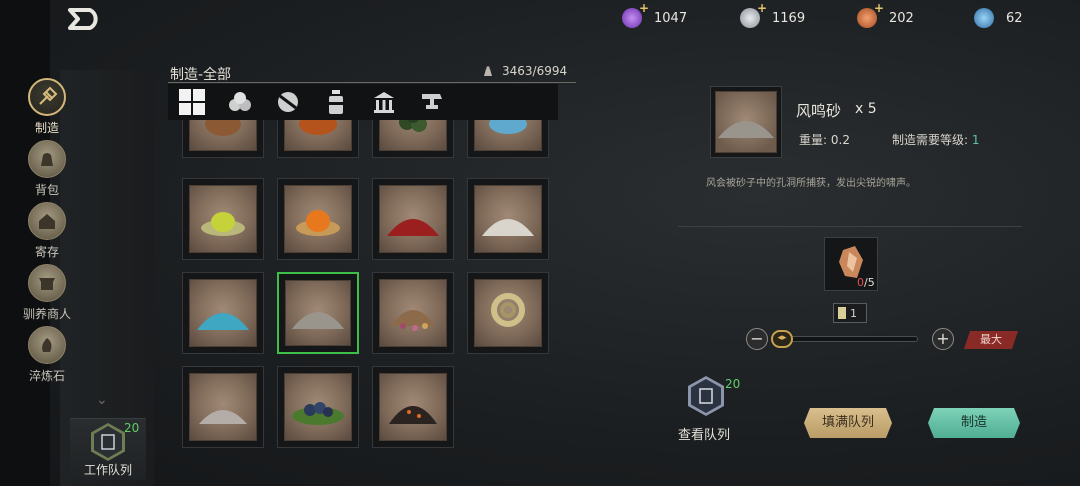 This screenshot has width=1080, height=486. Describe the element at coordinates (47, 345) in the screenshot. I see `stone-icon` at that location.